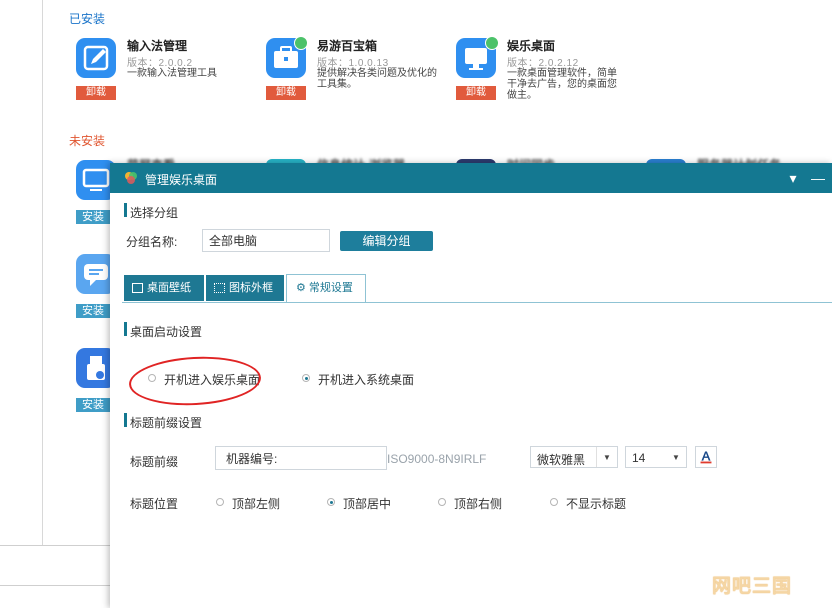  Describe the element at coordinates (377, 79) in the screenshot. I see `app-description: 提供解决各类问题及优化的工具集。` at that location.